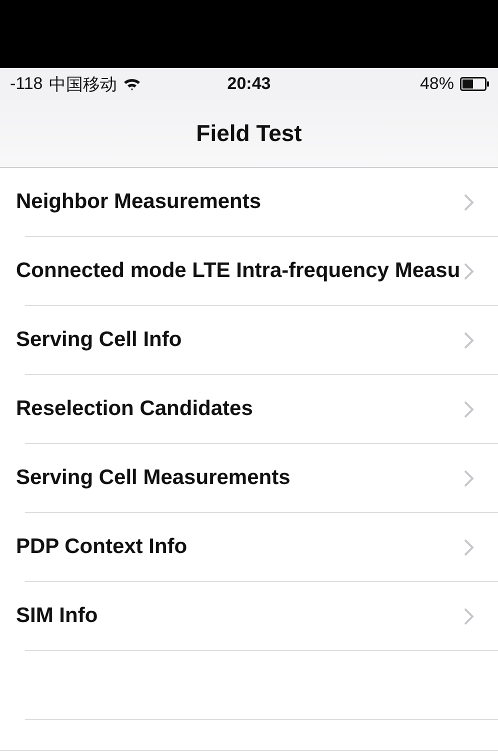 Image resolution: width=498 pixels, height=753 pixels. Describe the element at coordinates (249, 616) in the screenshot. I see `menu-row: SIM Info` at that location.